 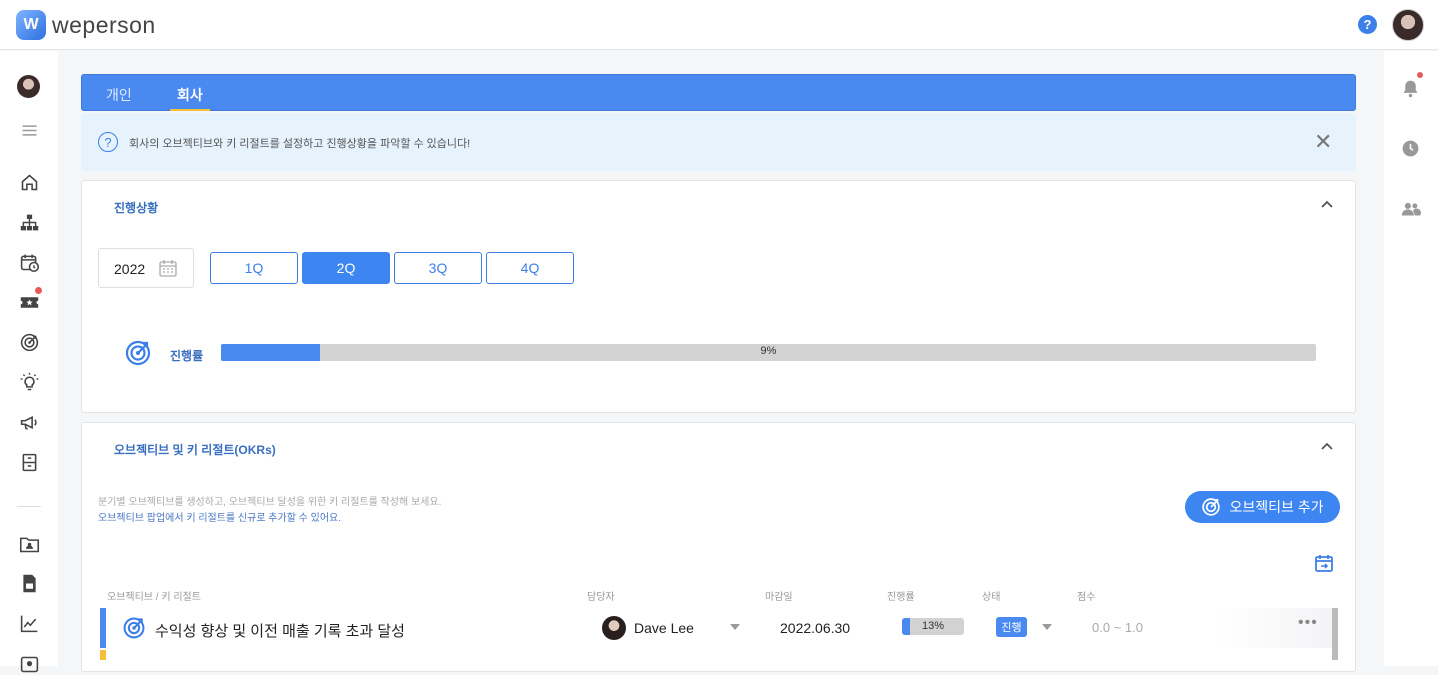 I want to click on progress-section-title: 진행상황, so click(x=136, y=208).